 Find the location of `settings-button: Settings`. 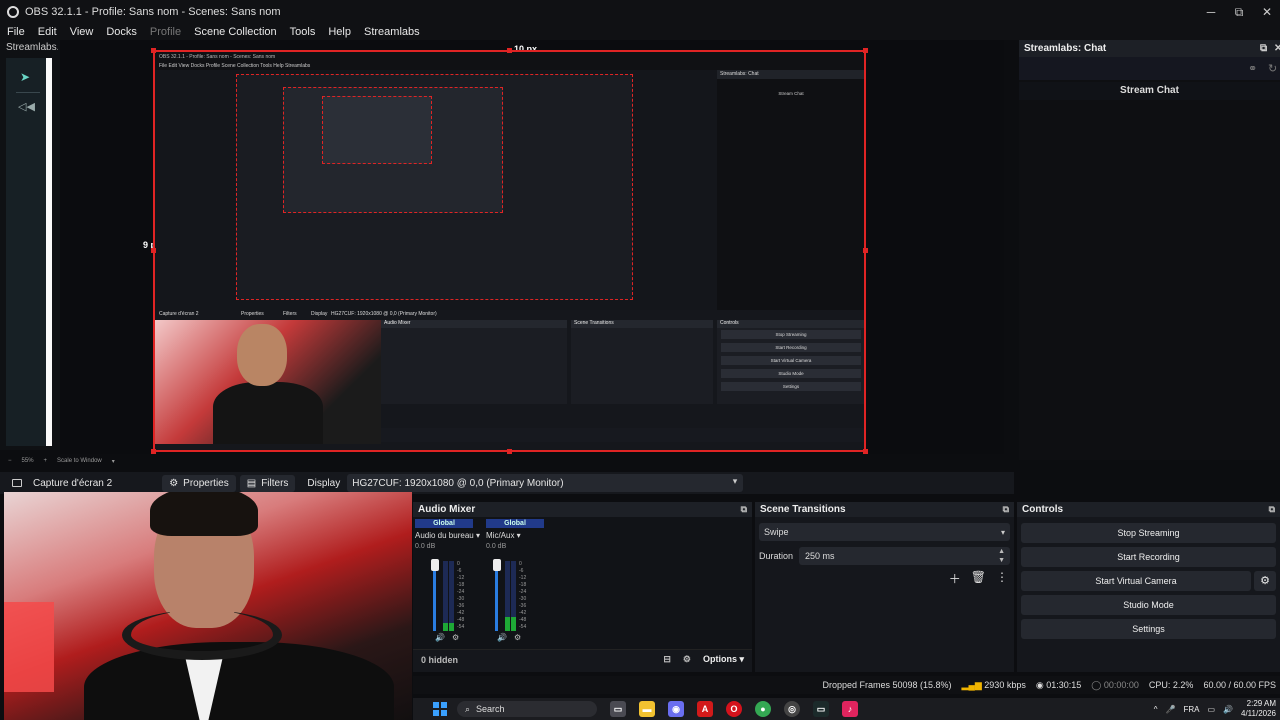

settings-button: Settings is located at coordinates (1148, 629).